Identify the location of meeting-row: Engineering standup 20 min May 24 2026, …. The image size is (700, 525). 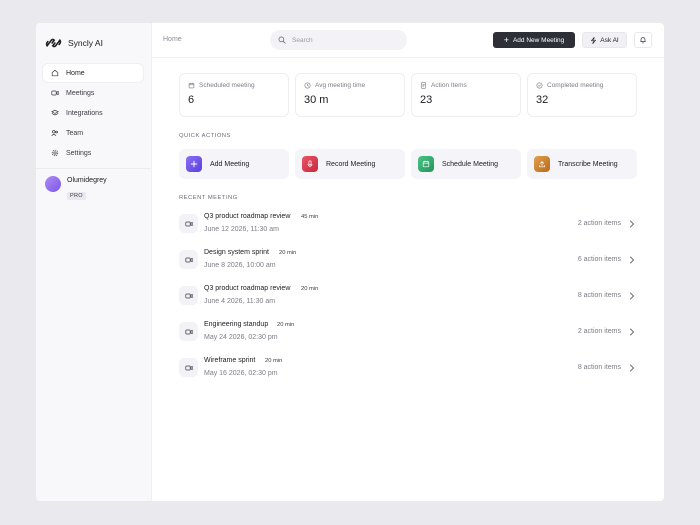
(407, 335).